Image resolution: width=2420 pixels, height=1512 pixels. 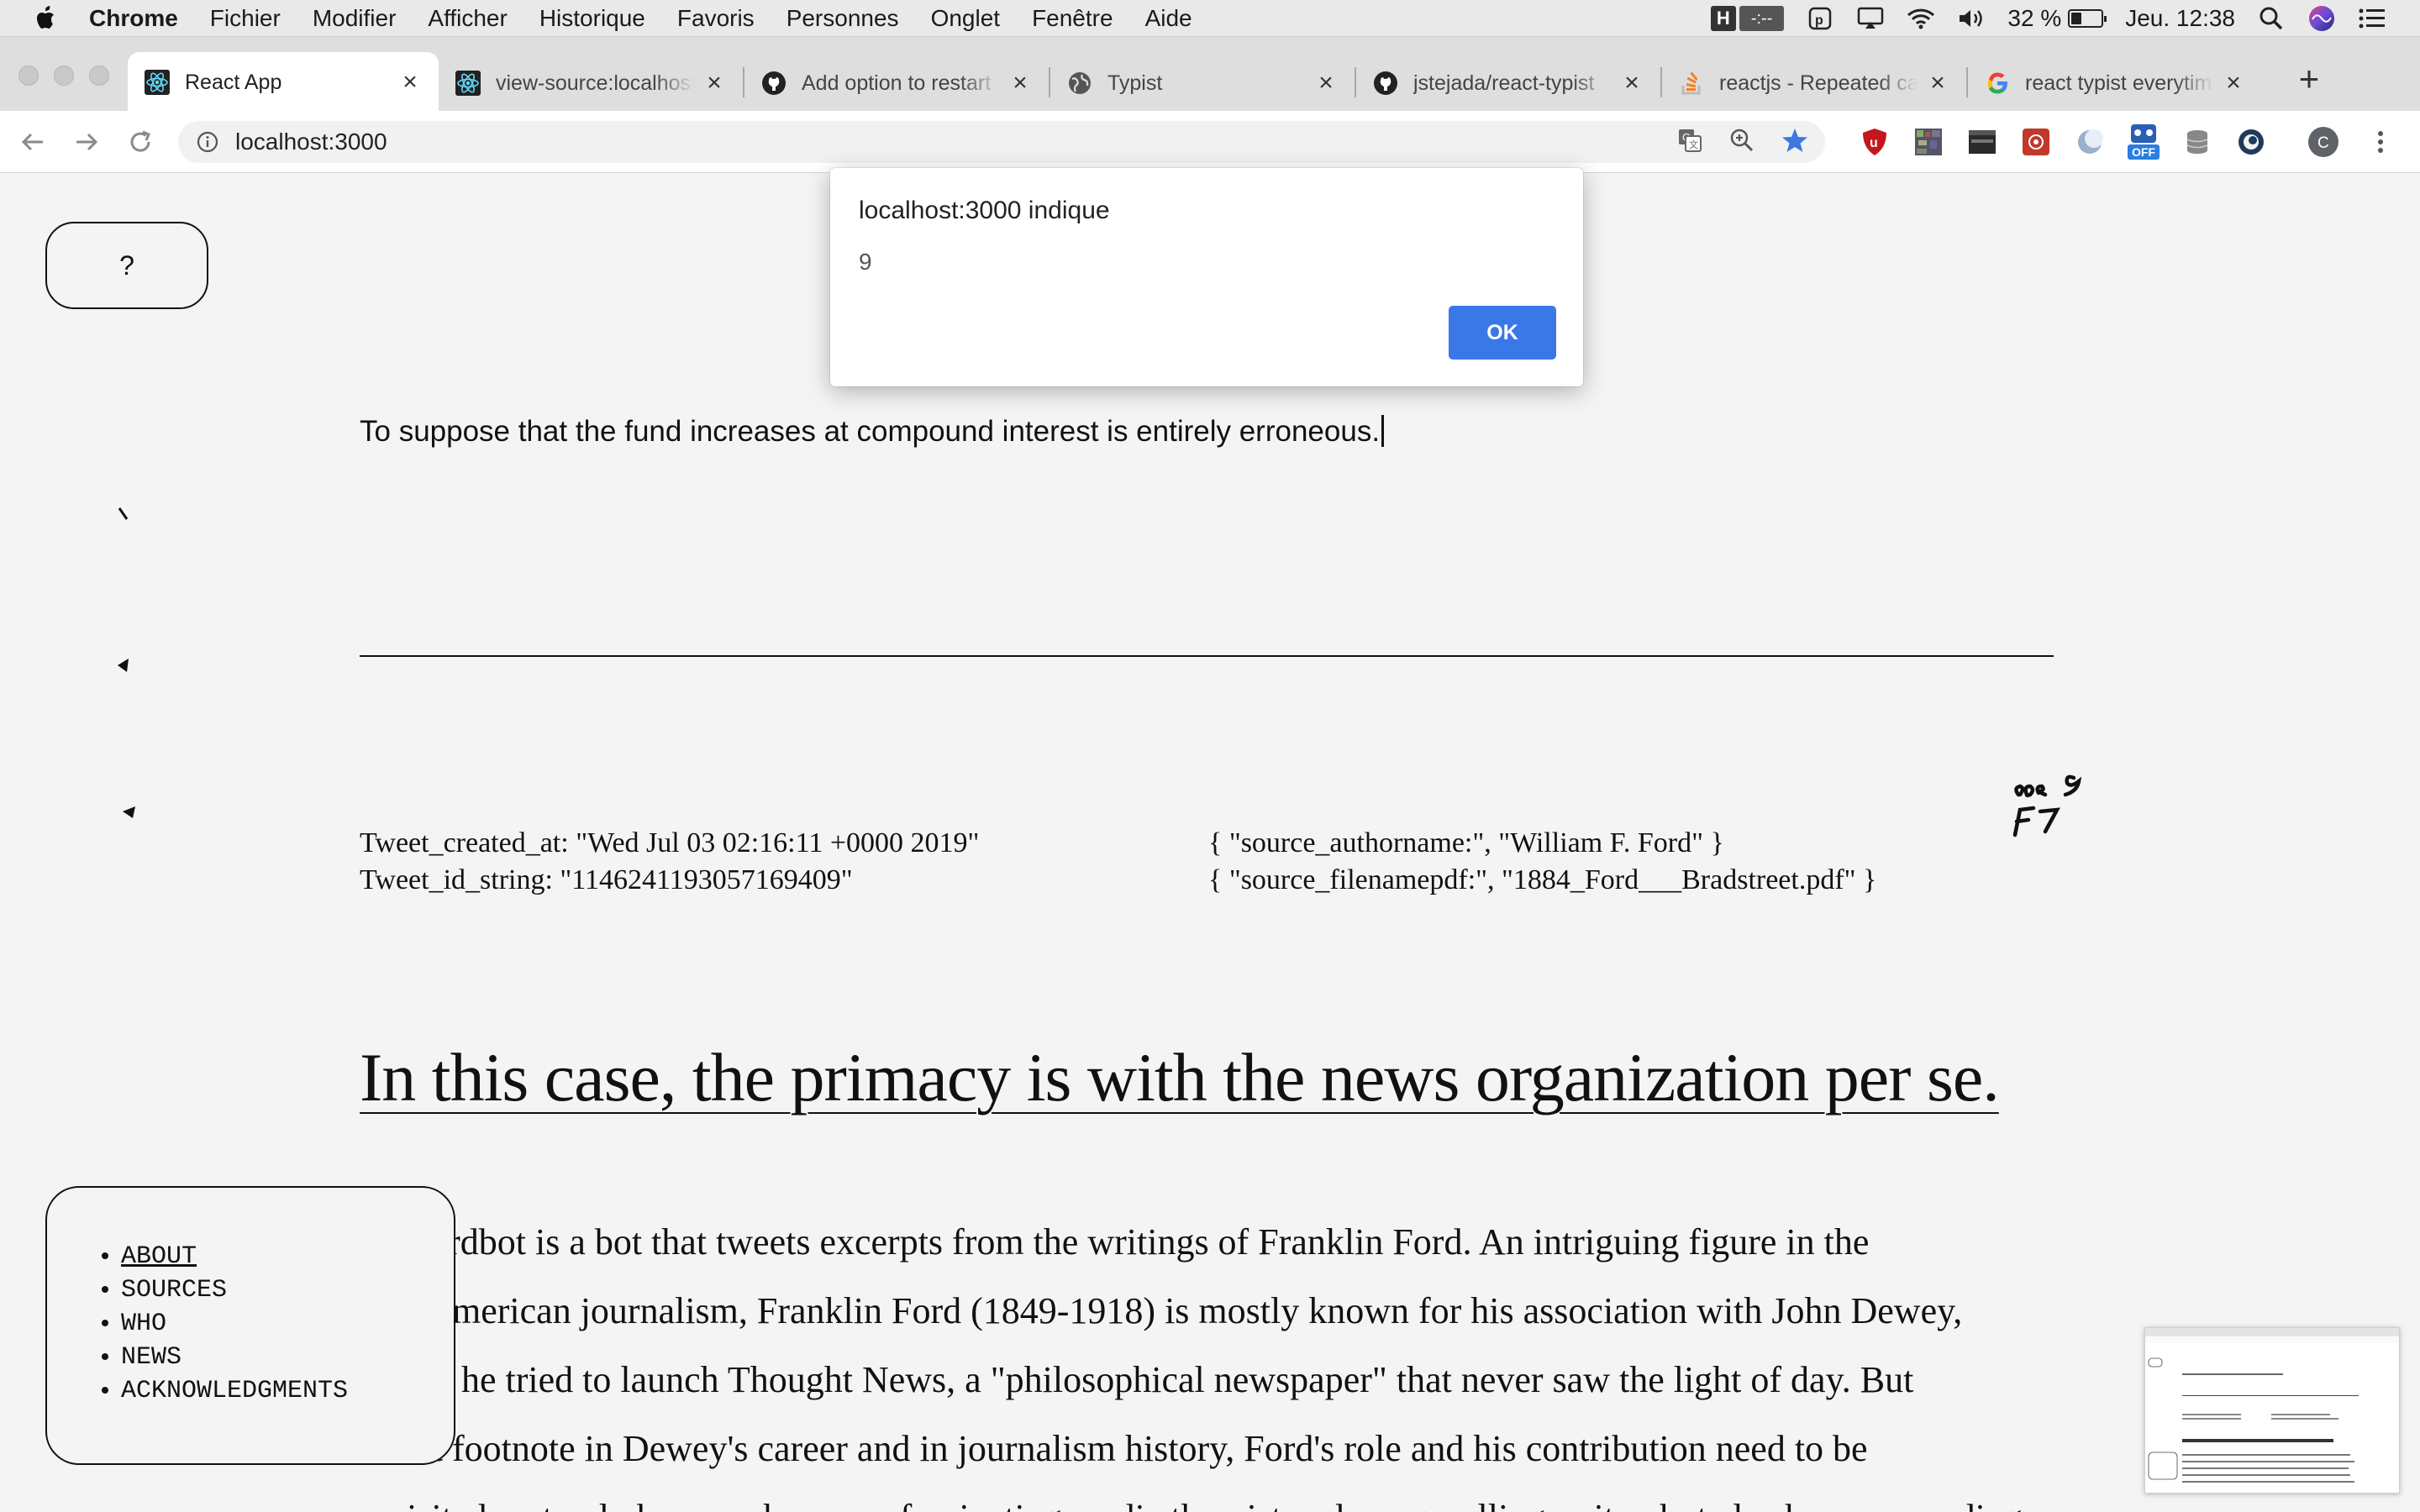 What do you see at coordinates (64, 76) in the screenshot?
I see `minimize-window-button` at bounding box center [64, 76].